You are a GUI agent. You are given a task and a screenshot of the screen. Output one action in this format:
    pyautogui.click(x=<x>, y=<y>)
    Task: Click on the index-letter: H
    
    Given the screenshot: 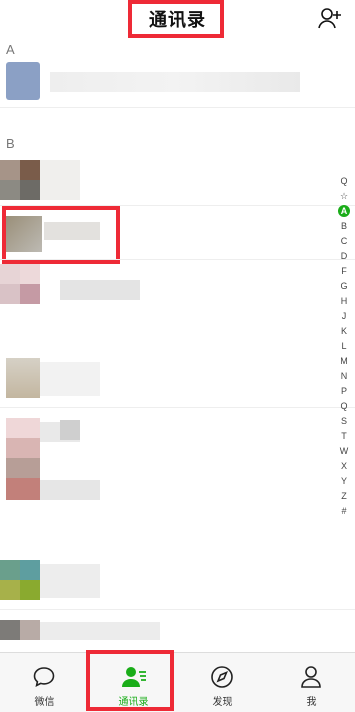 What is the action you would take?
    pyautogui.click(x=344, y=301)
    